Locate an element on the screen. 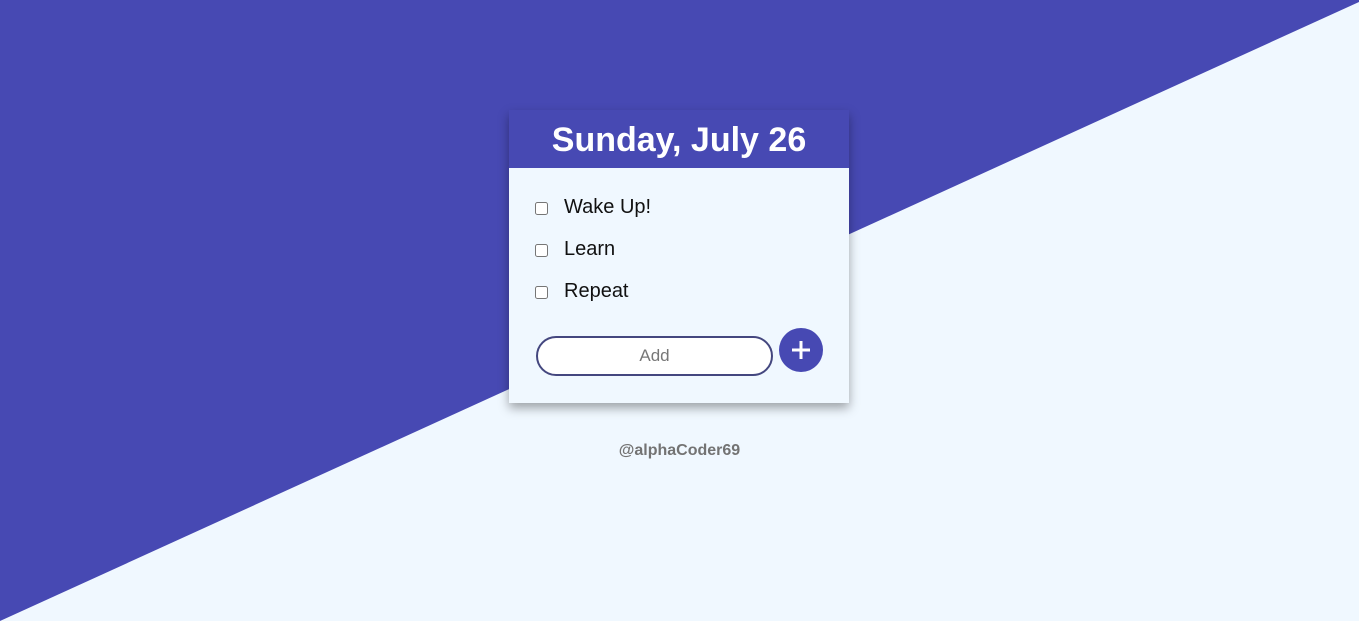 This screenshot has width=1359, height=621. task-list: Wake Up! Learn Repeat is located at coordinates (593, 249).